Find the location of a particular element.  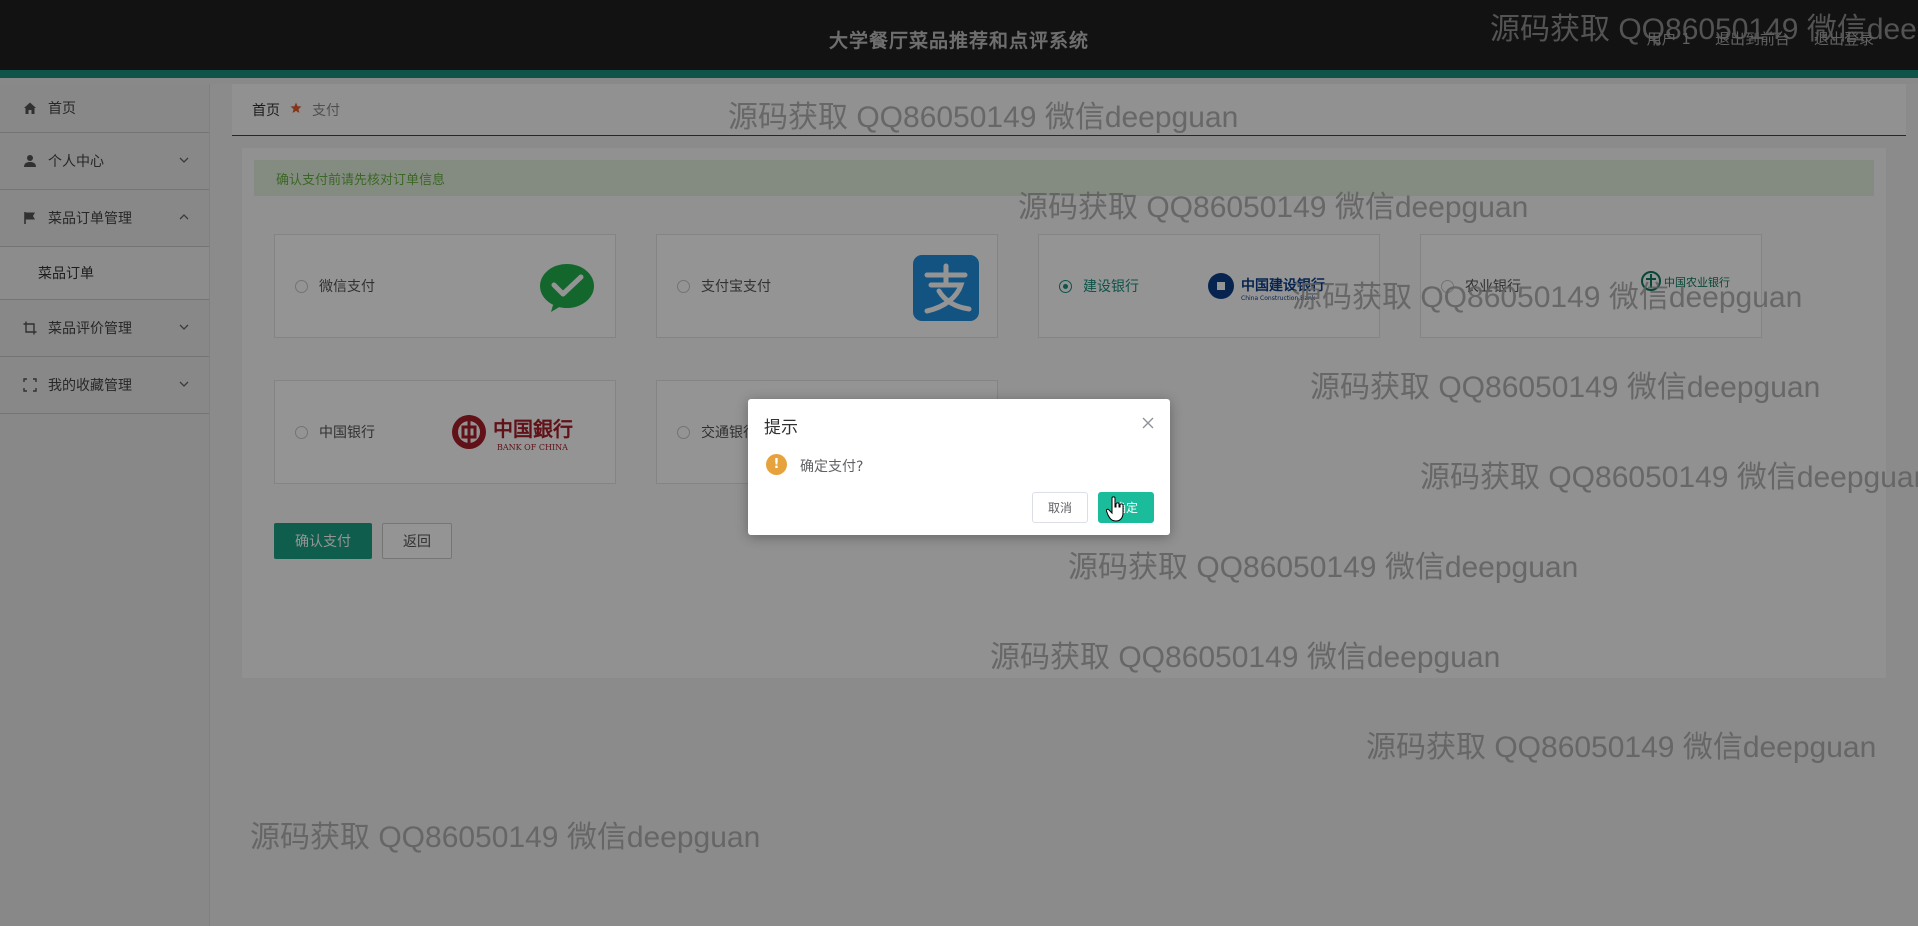

dialog-message: 确定支付? is located at coordinates (832, 467).